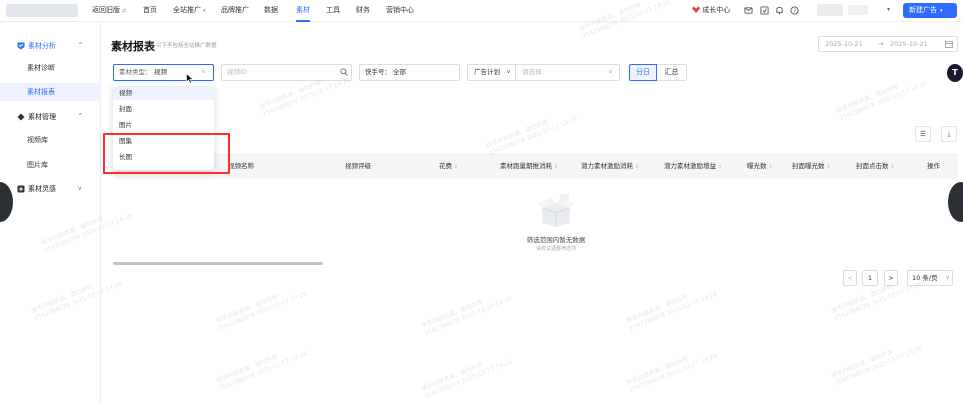 The image size is (963, 404). Describe the element at coordinates (21, 117) in the screenshot. I see `material-icon` at that location.